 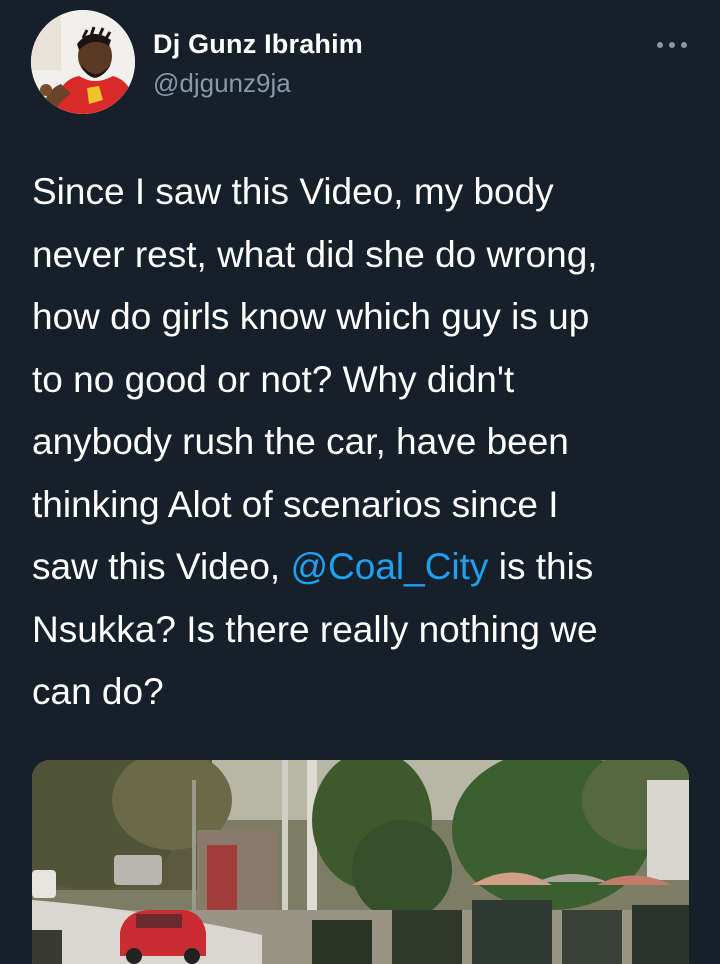 I want to click on tweet-text-line: thinking Alot of scenarios since I, so click(x=295, y=504).